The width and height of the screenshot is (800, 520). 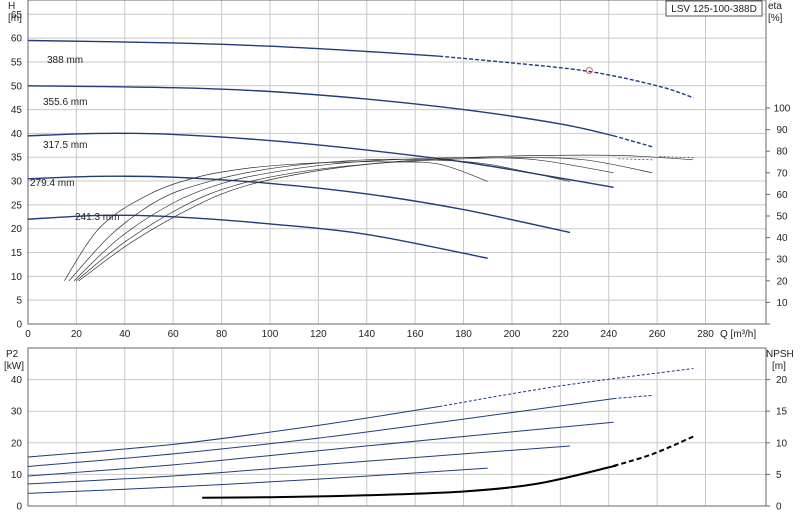 What do you see at coordinates (19, 325) in the screenshot?
I see `y-tick-label: 0` at bounding box center [19, 325].